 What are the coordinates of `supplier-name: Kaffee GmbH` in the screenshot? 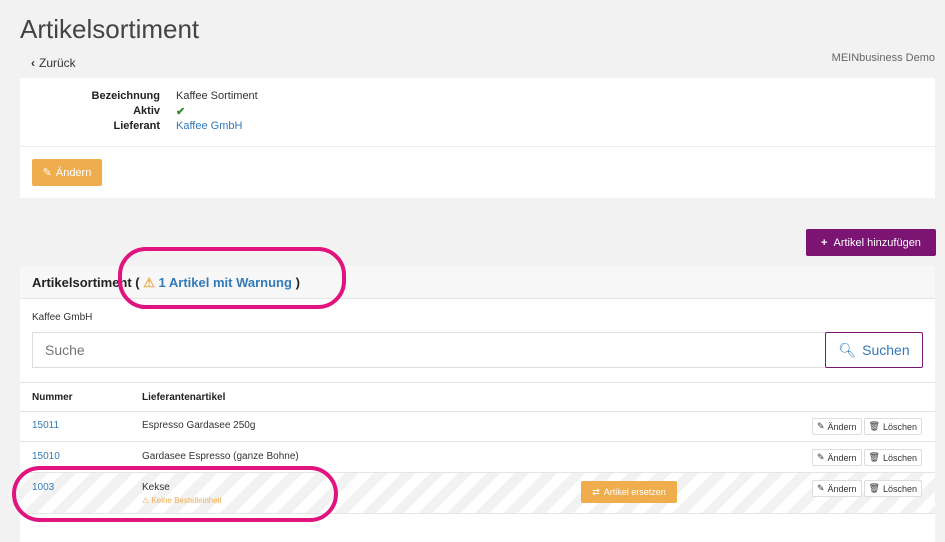 It's located at (62, 317).